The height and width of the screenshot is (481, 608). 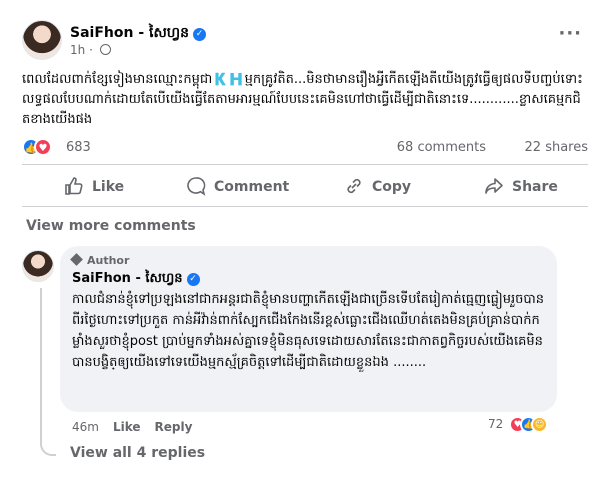 I want to click on comment-icon, so click(x=196, y=186).